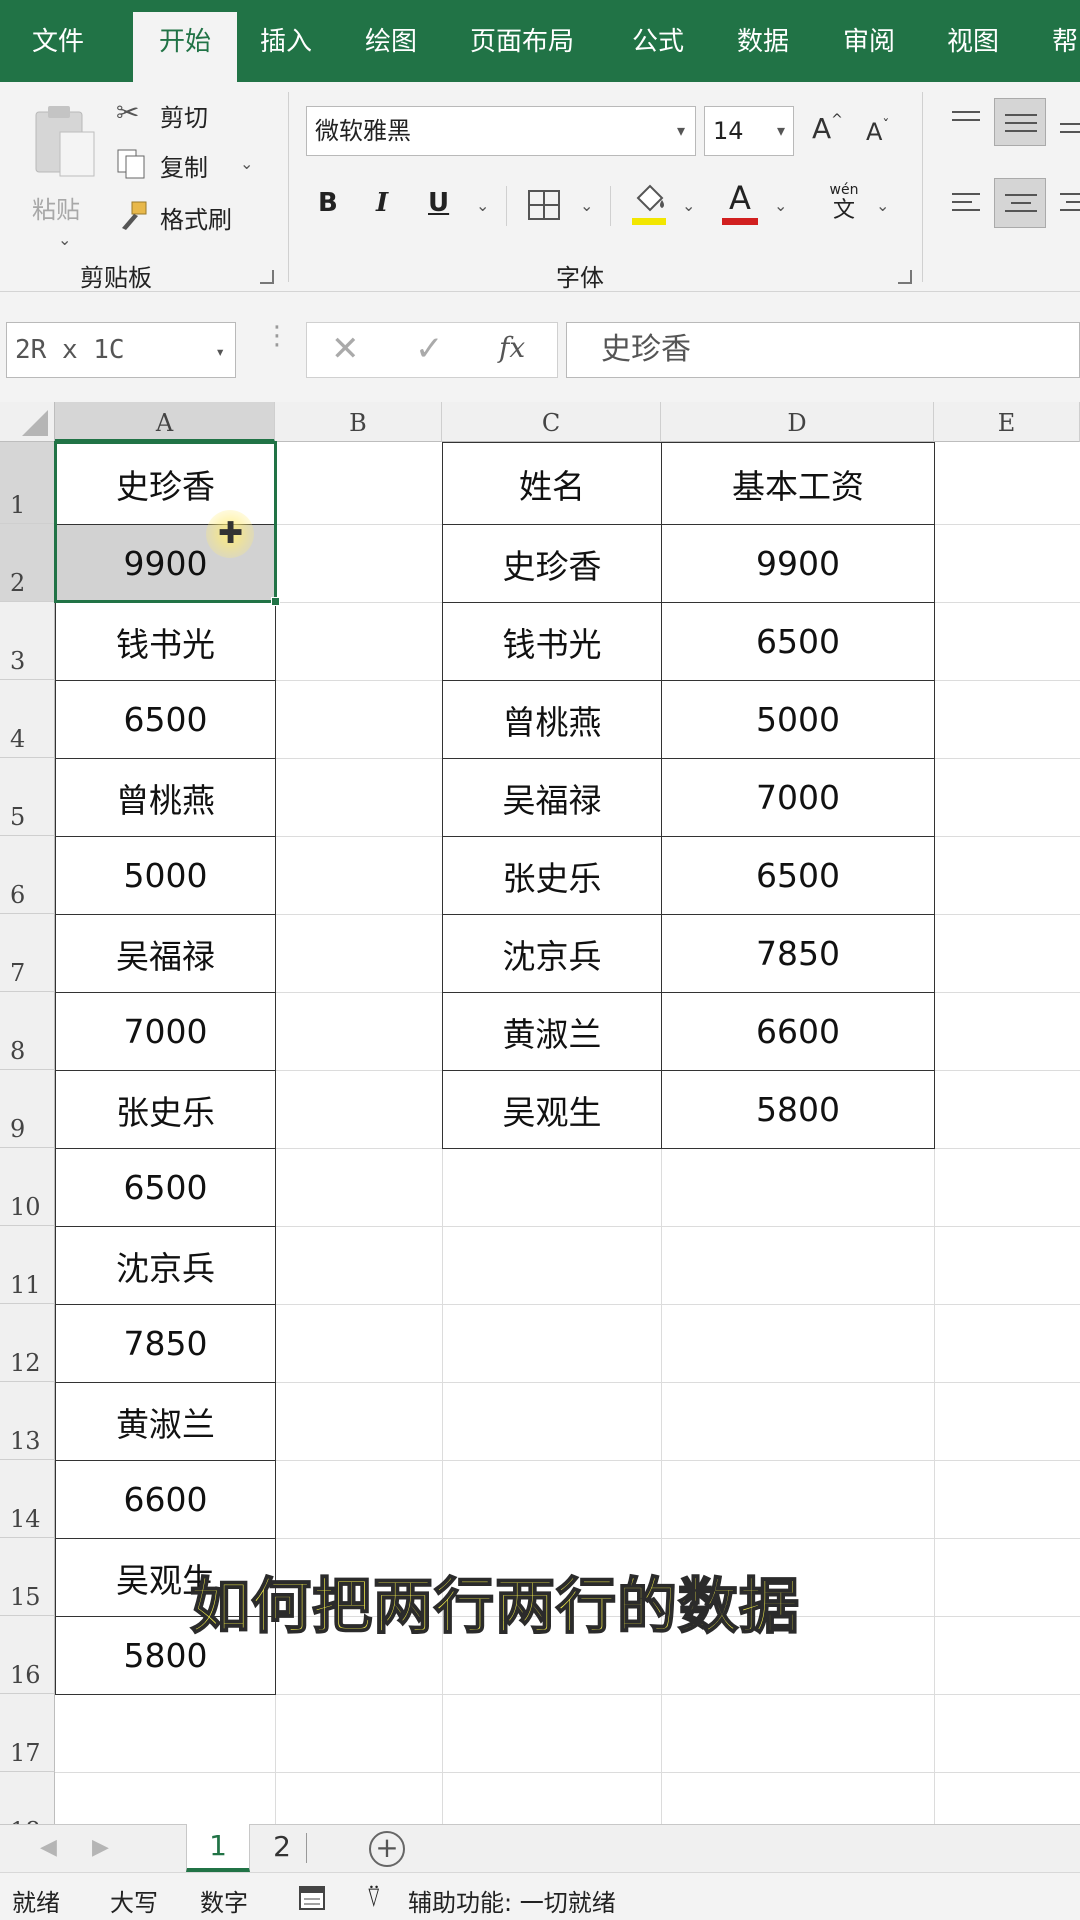 The image size is (1080, 1920). I want to click on underline-button: U, so click(438, 203).